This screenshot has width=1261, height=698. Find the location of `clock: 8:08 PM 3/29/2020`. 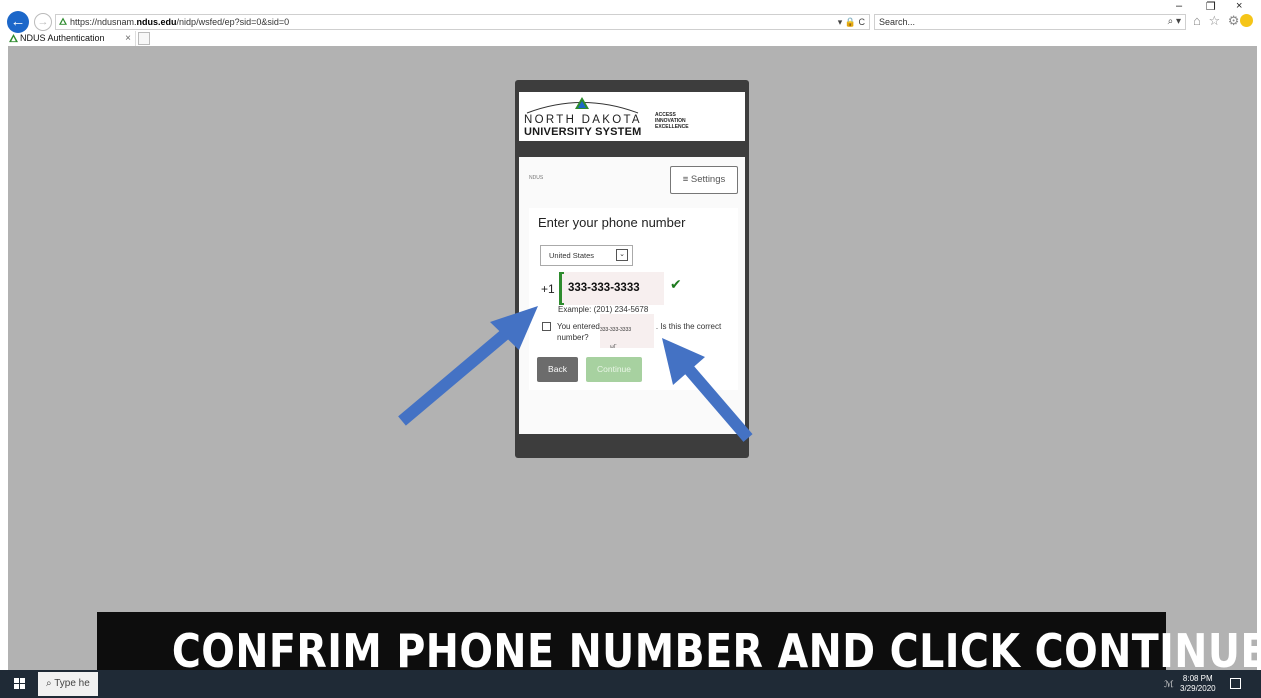

clock: 8:08 PM 3/29/2020 is located at coordinates (1198, 684).